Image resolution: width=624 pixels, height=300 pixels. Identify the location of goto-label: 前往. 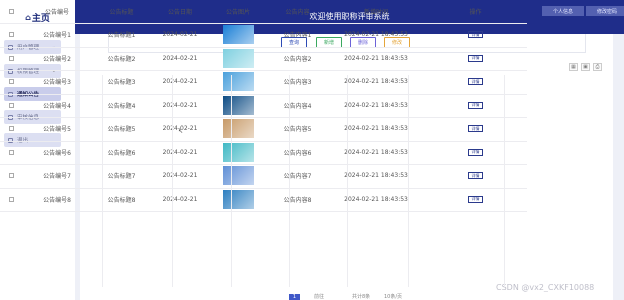
(319, 297).